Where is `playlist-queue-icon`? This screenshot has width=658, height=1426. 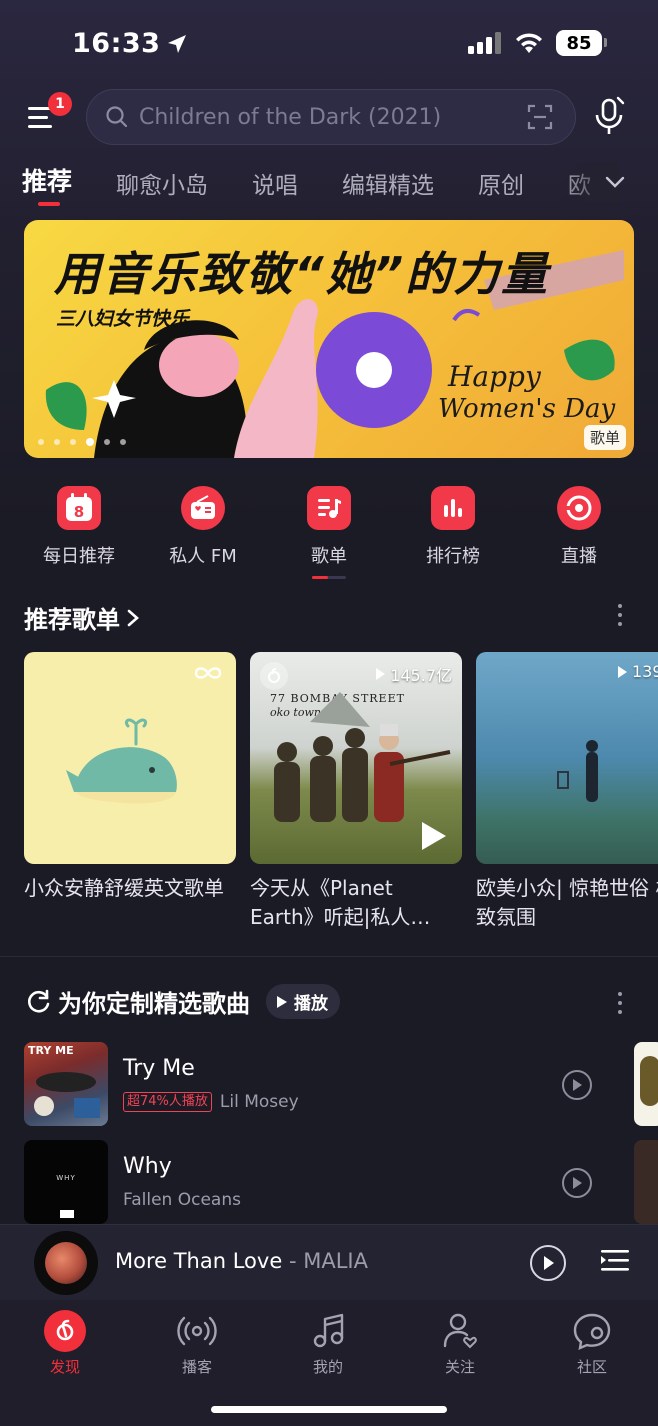
playlist-queue-icon is located at coordinates (615, 1261).